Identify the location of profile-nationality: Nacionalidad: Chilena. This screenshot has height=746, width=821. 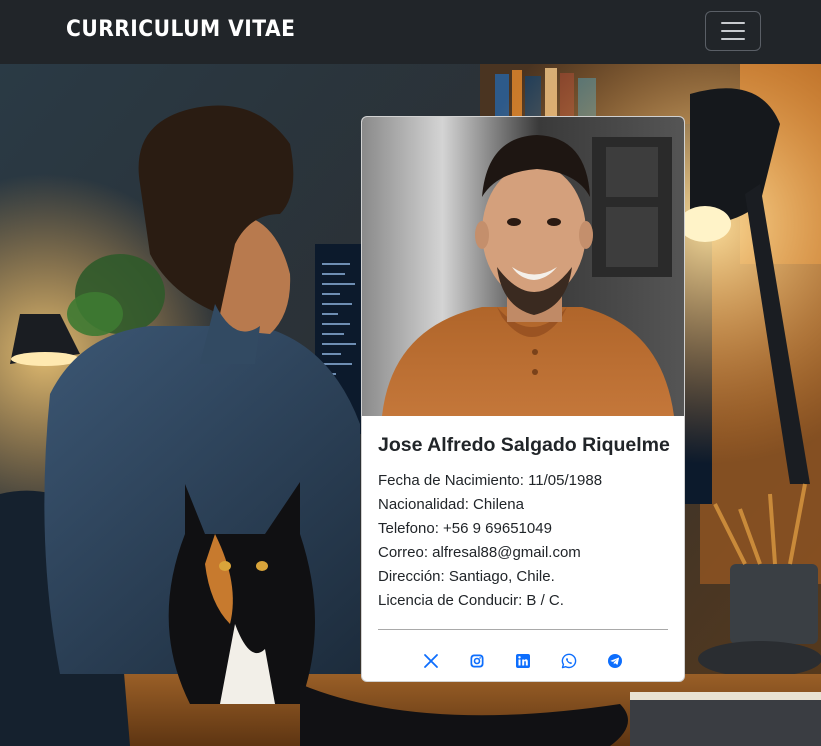
(451, 504).